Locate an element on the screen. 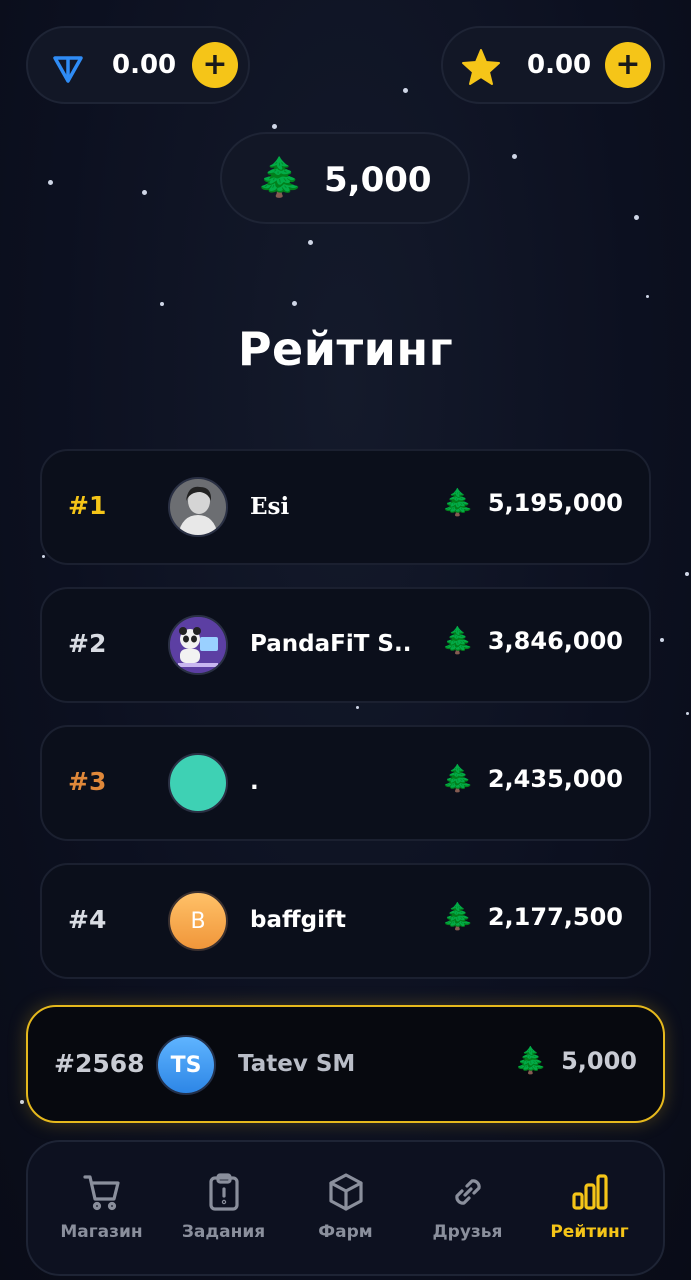  rank-label: #3 is located at coordinates (87, 781).